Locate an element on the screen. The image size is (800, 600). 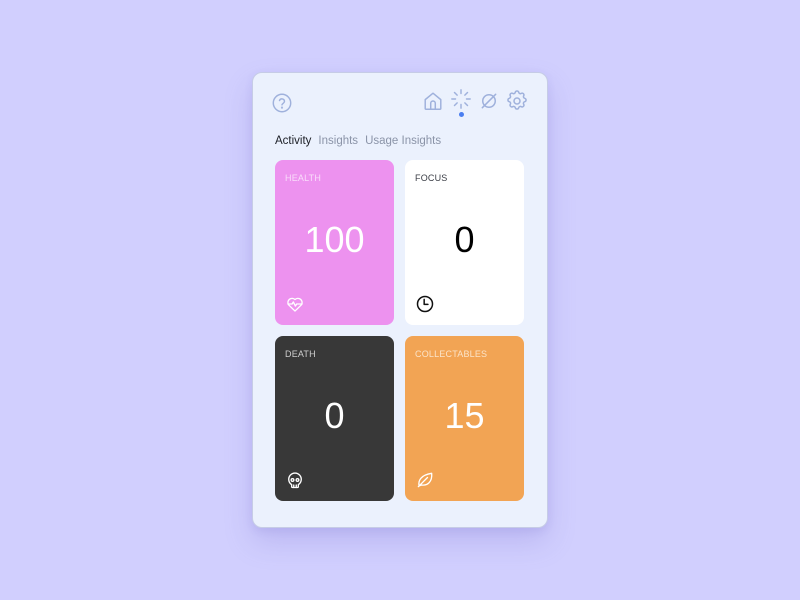
tab-usage-insights: Usage Insights is located at coordinates (403, 141).